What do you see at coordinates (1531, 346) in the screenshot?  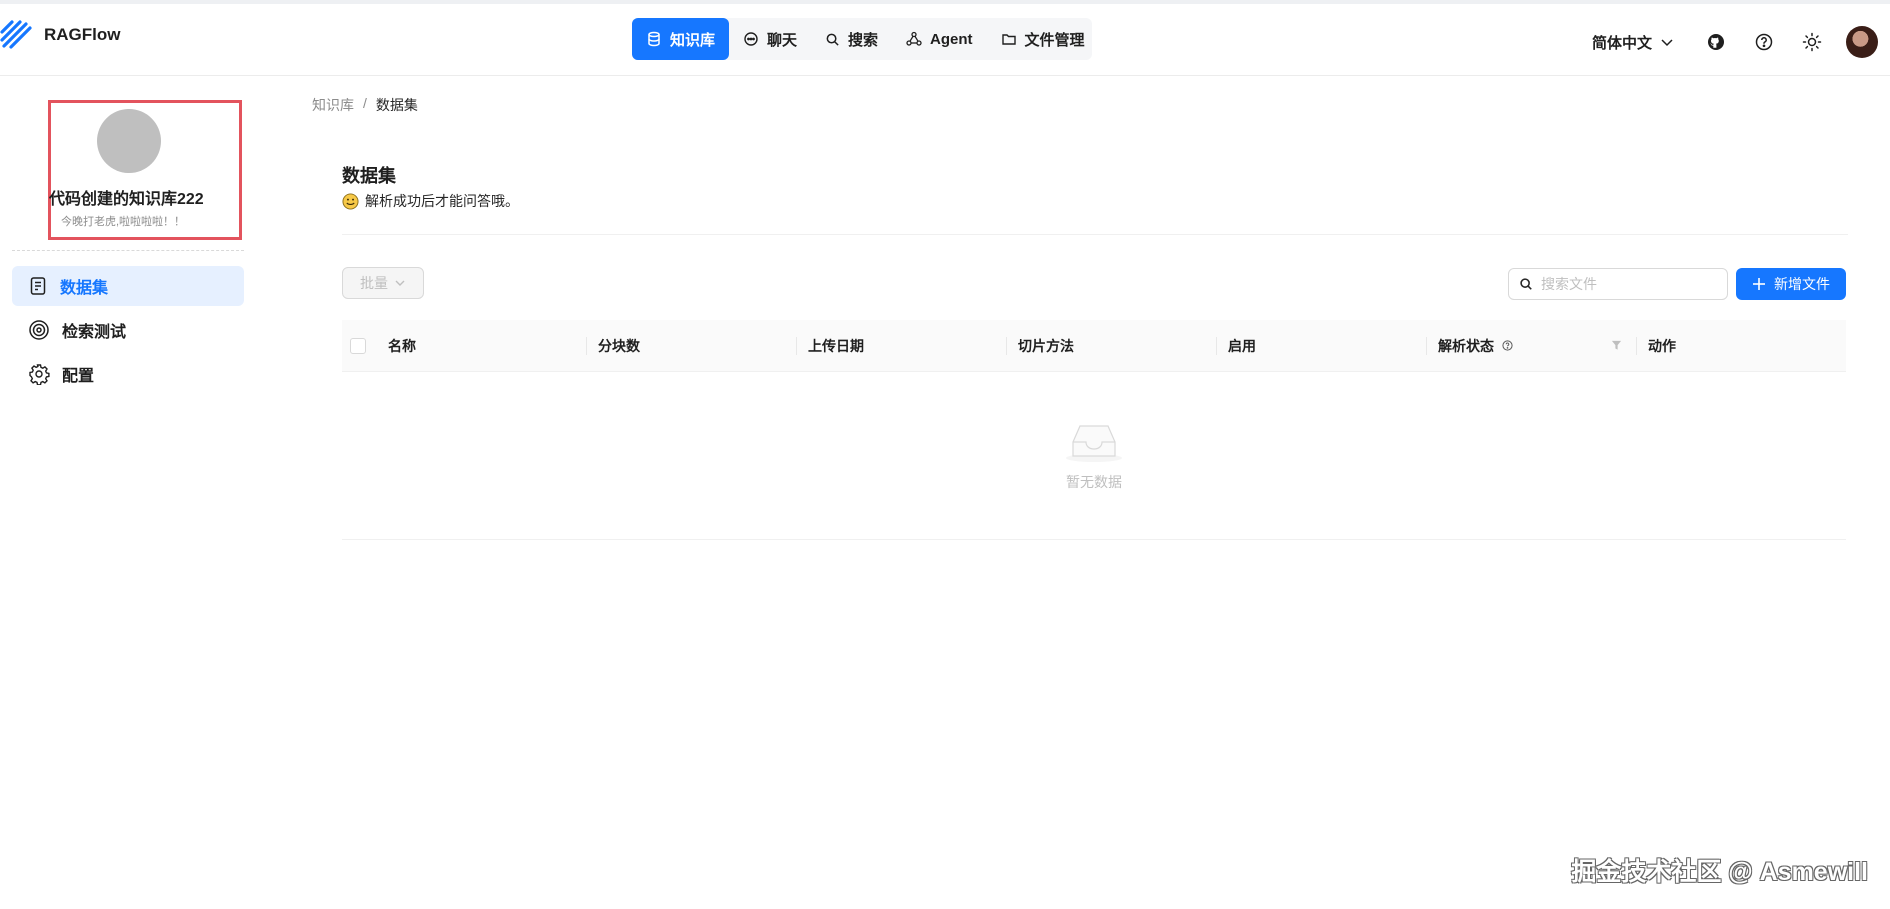 I see `column-header-parse-status: 解析状态` at bounding box center [1531, 346].